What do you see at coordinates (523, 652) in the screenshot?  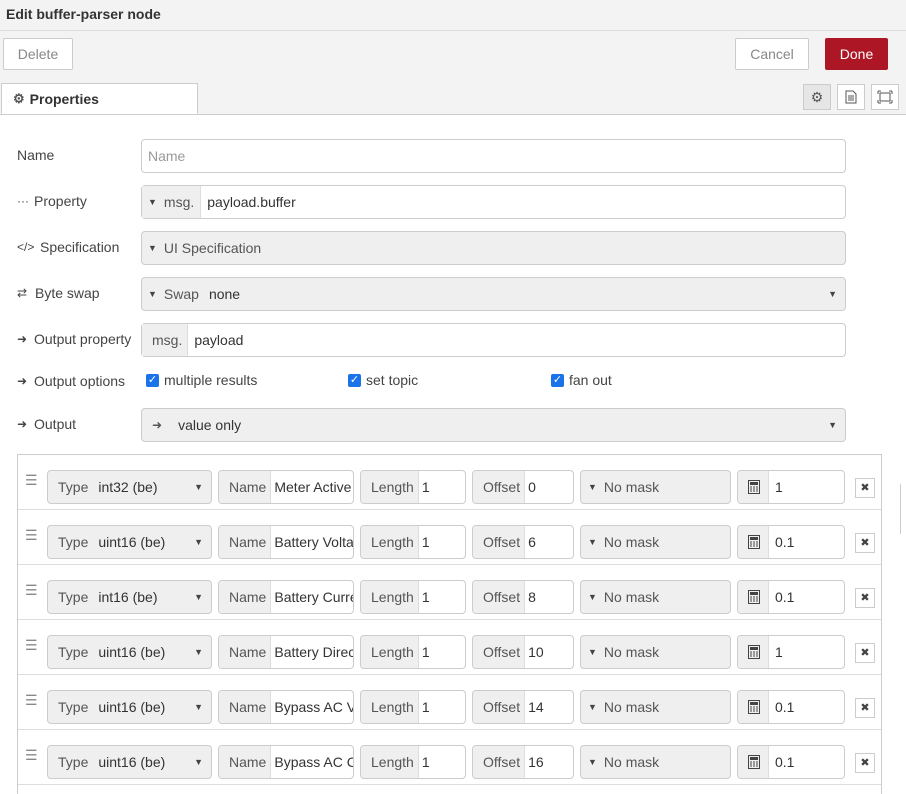 I see `offset-field: Offset 10` at bounding box center [523, 652].